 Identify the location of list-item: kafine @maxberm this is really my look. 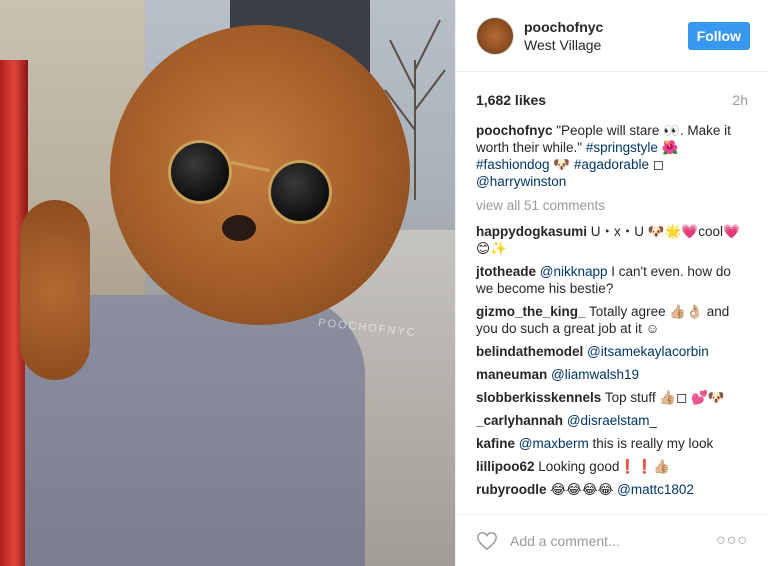
(612, 443).